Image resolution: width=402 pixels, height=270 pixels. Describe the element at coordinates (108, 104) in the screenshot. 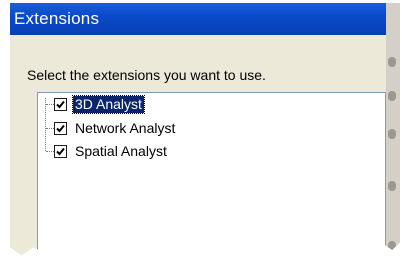

I see `extension-label-3d-analyst: 3D Analyst` at that location.